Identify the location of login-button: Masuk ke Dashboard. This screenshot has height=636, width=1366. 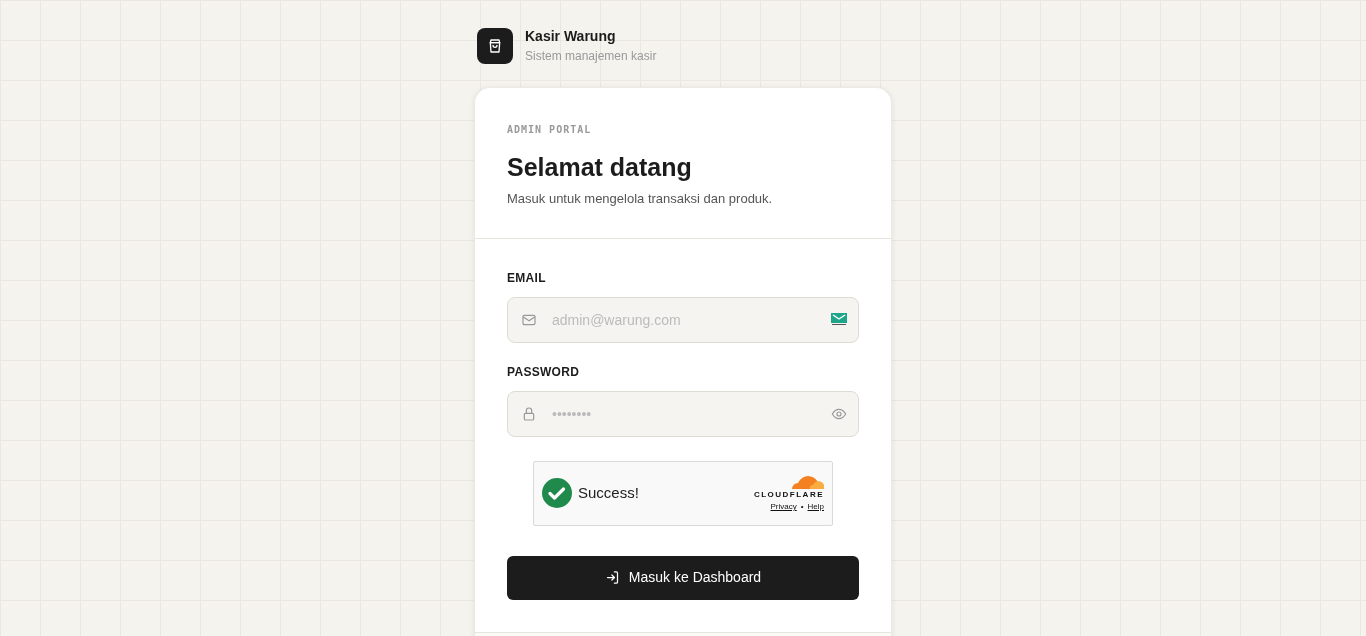
(683, 577).